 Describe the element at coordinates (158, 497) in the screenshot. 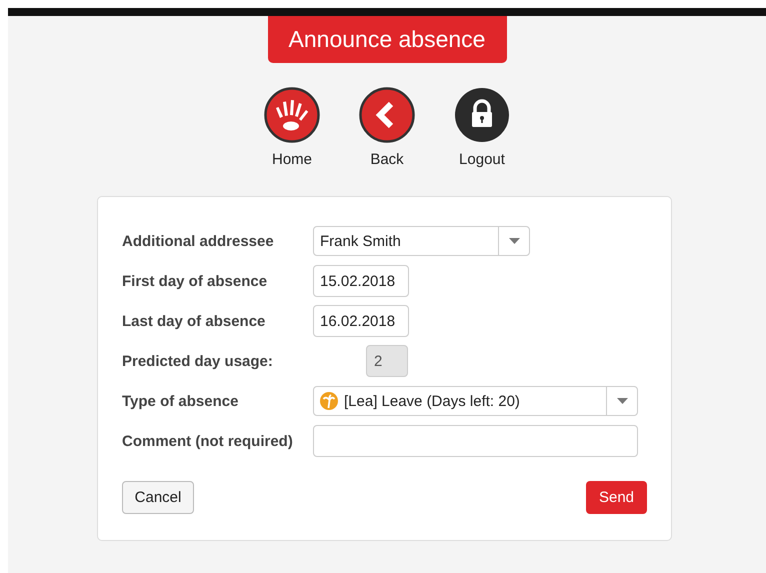

I see `cancel-button: Cancel` at that location.